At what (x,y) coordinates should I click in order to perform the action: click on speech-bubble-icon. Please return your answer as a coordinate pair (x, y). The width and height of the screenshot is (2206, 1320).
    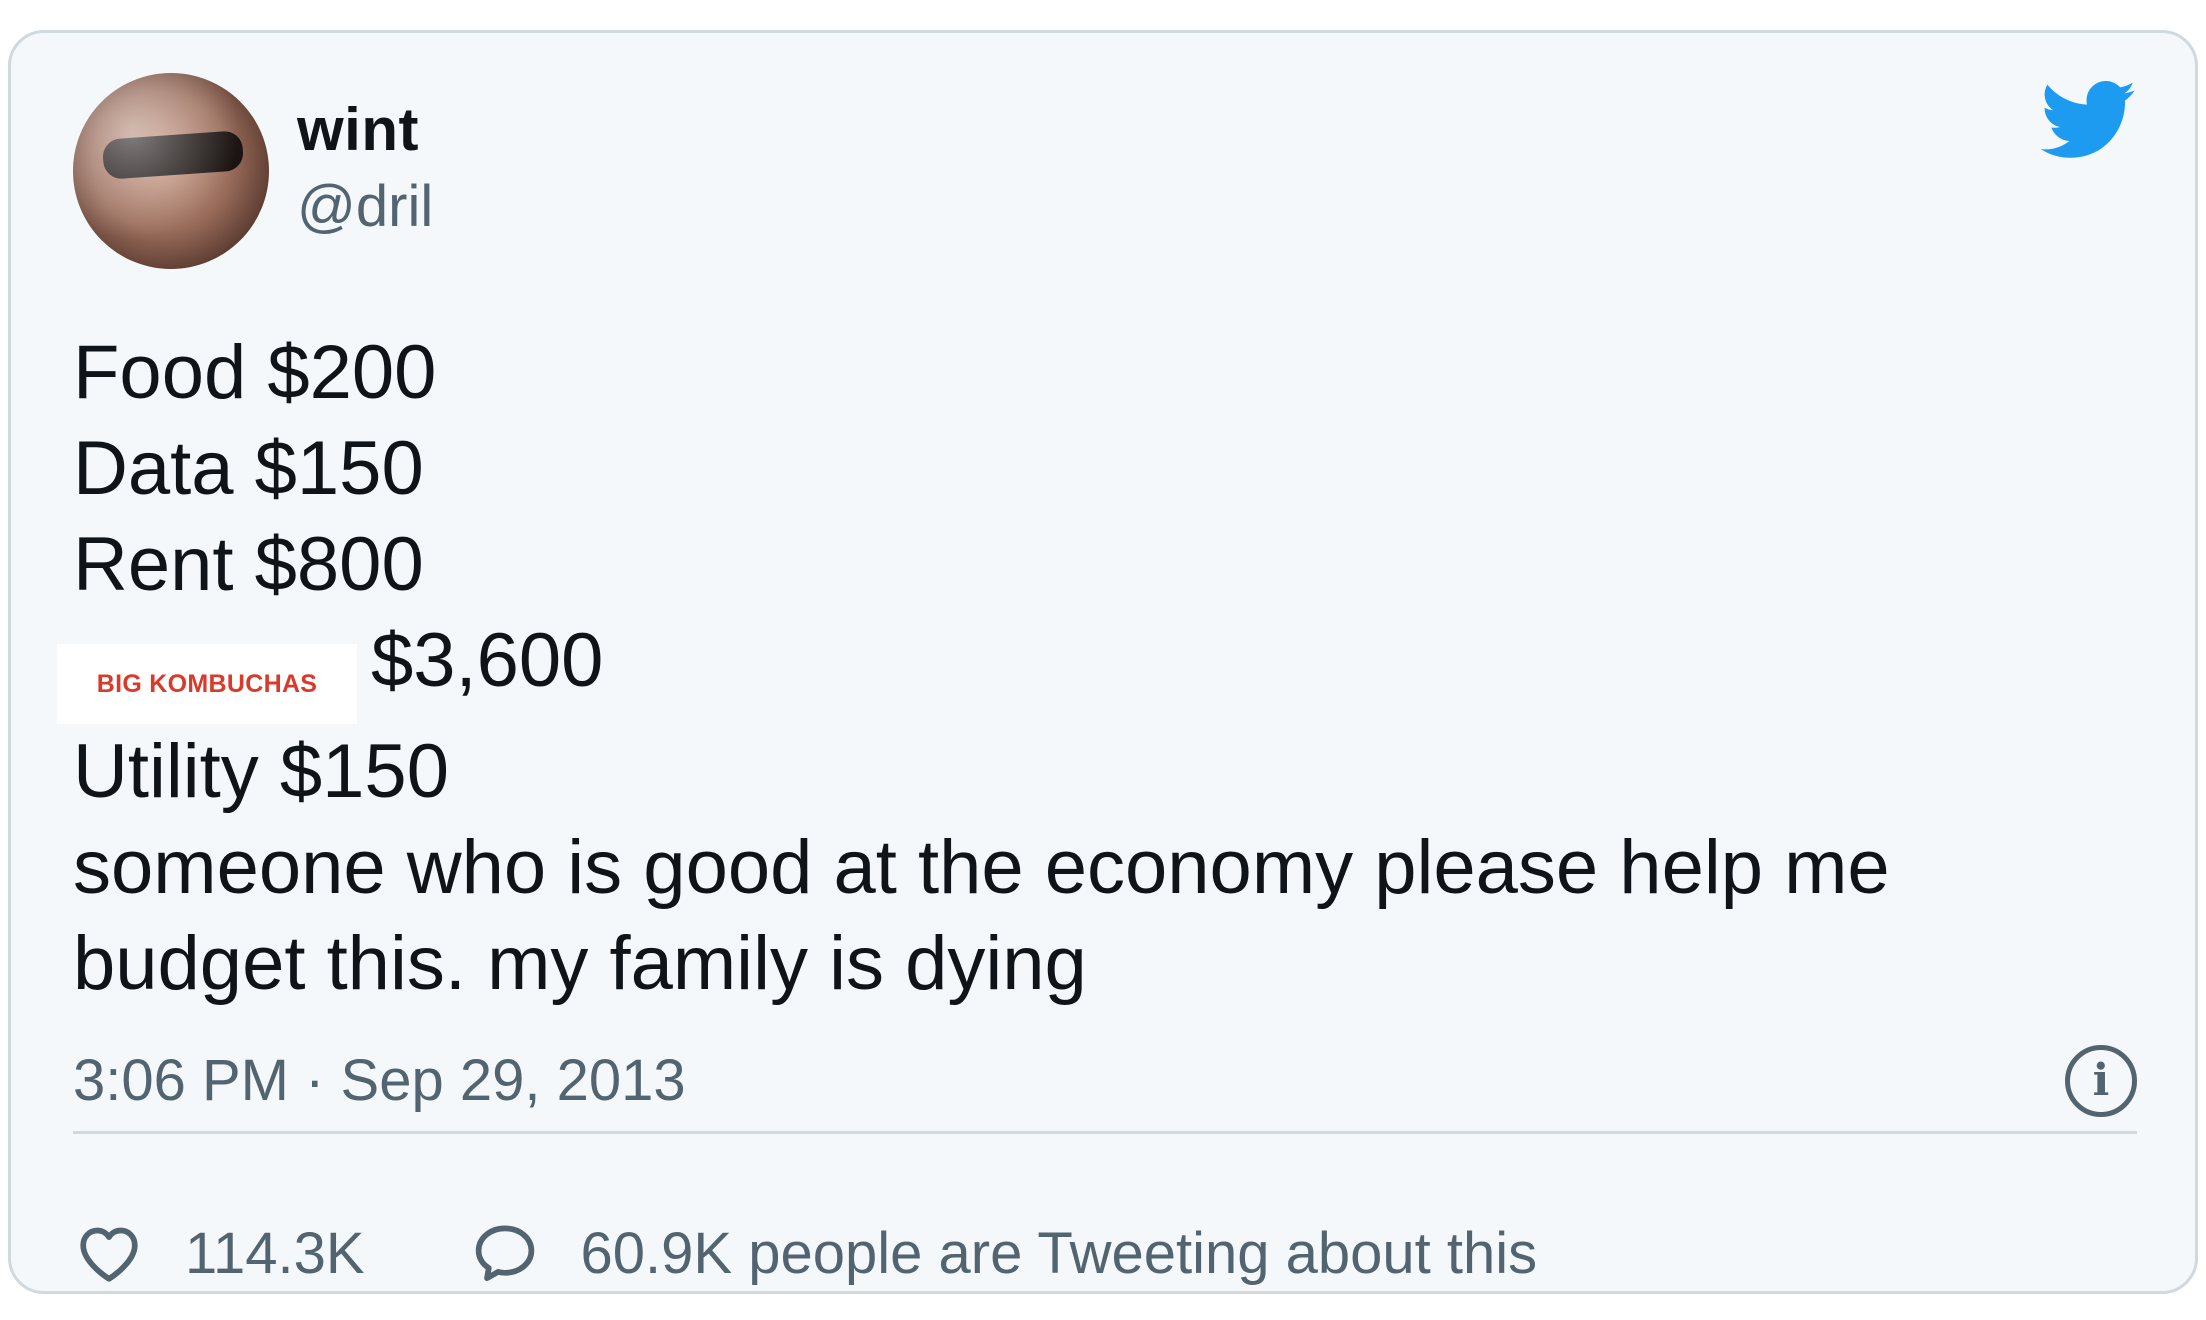
    Looking at the image, I should click on (505, 1253).